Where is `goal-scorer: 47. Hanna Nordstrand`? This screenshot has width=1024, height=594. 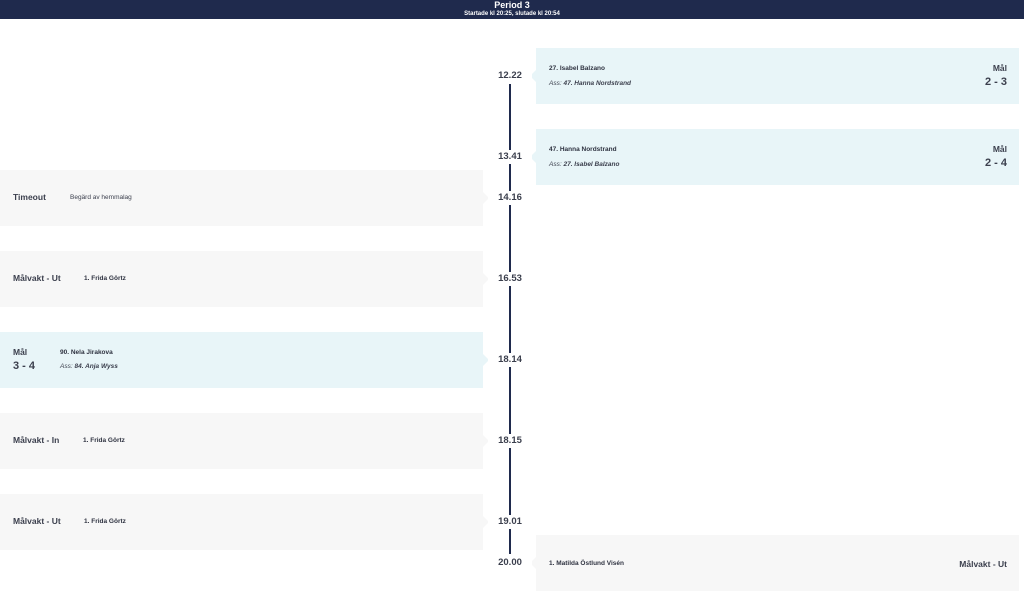
goal-scorer: 47. Hanna Nordstrand is located at coordinates (583, 149).